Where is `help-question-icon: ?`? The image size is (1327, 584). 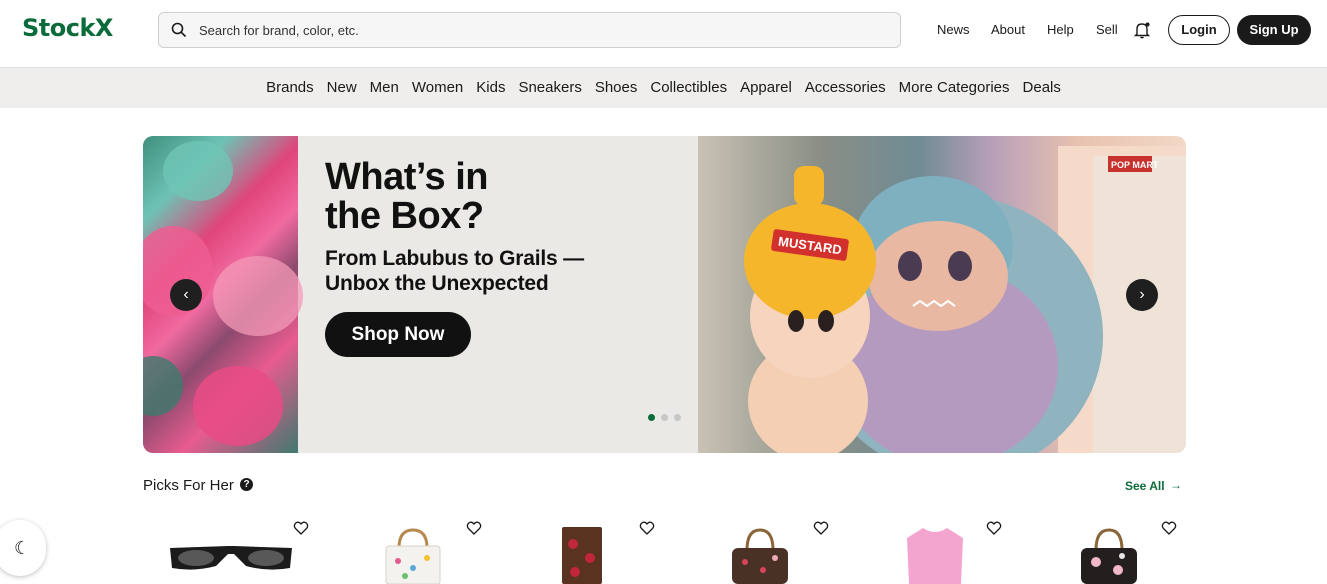
help-question-icon: ? is located at coordinates (246, 484).